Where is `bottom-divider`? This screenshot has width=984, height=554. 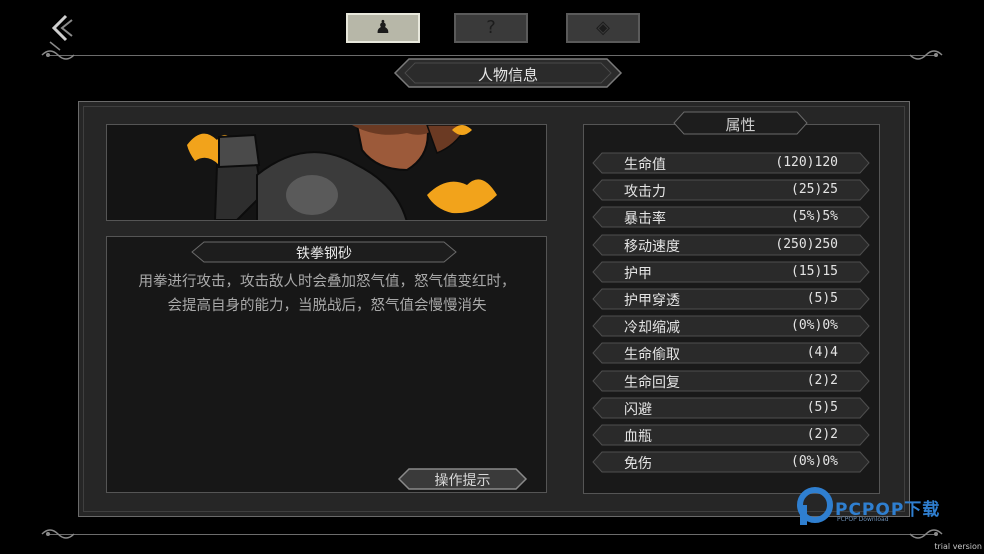
bottom-divider is located at coordinates (492, 534).